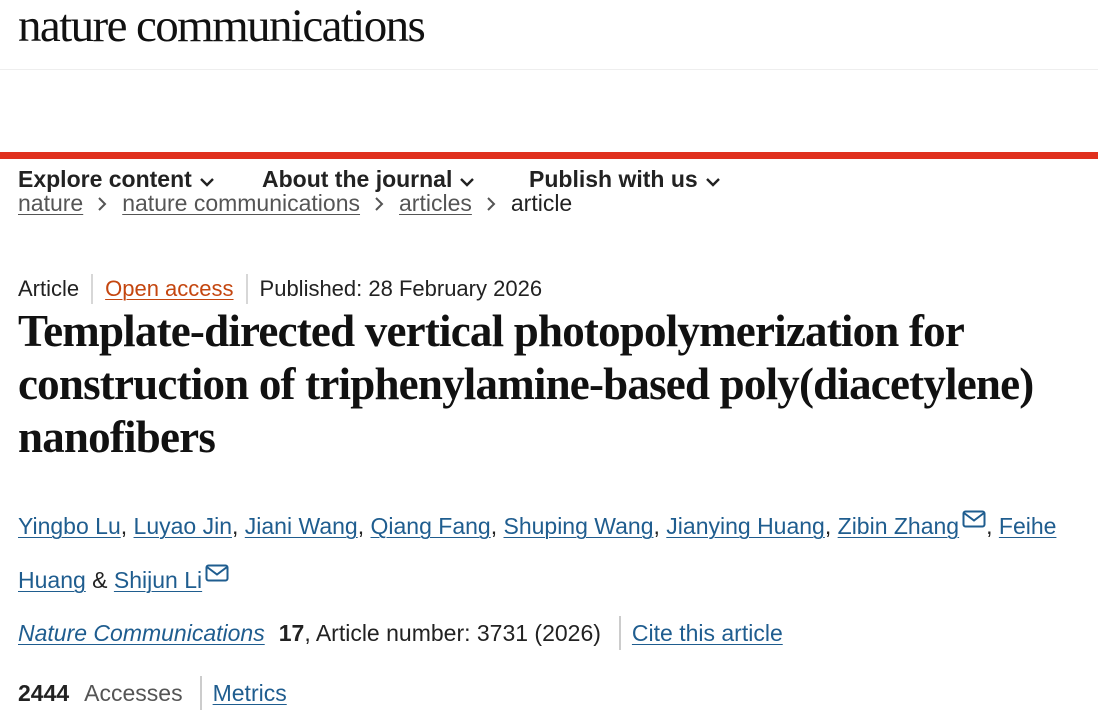  I want to click on author-link: Qiang Fang, so click(431, 526).